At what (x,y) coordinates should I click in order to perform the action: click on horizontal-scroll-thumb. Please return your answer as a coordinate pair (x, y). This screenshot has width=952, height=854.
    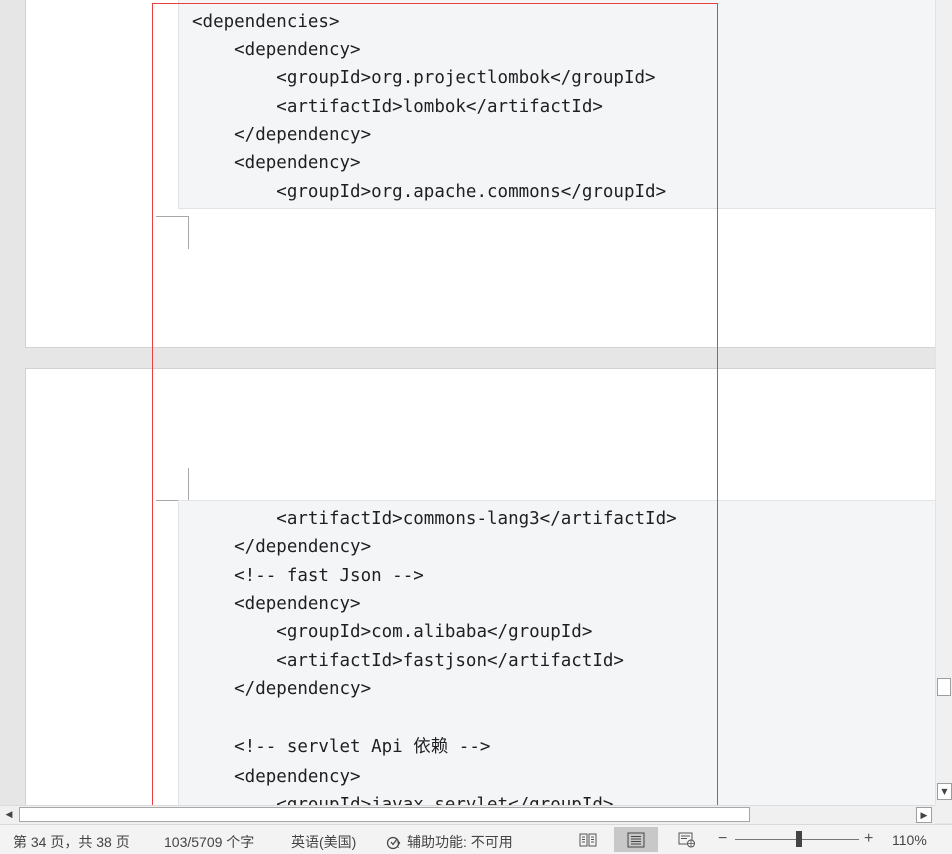
    Looking at the image, I should click on (384, 814).